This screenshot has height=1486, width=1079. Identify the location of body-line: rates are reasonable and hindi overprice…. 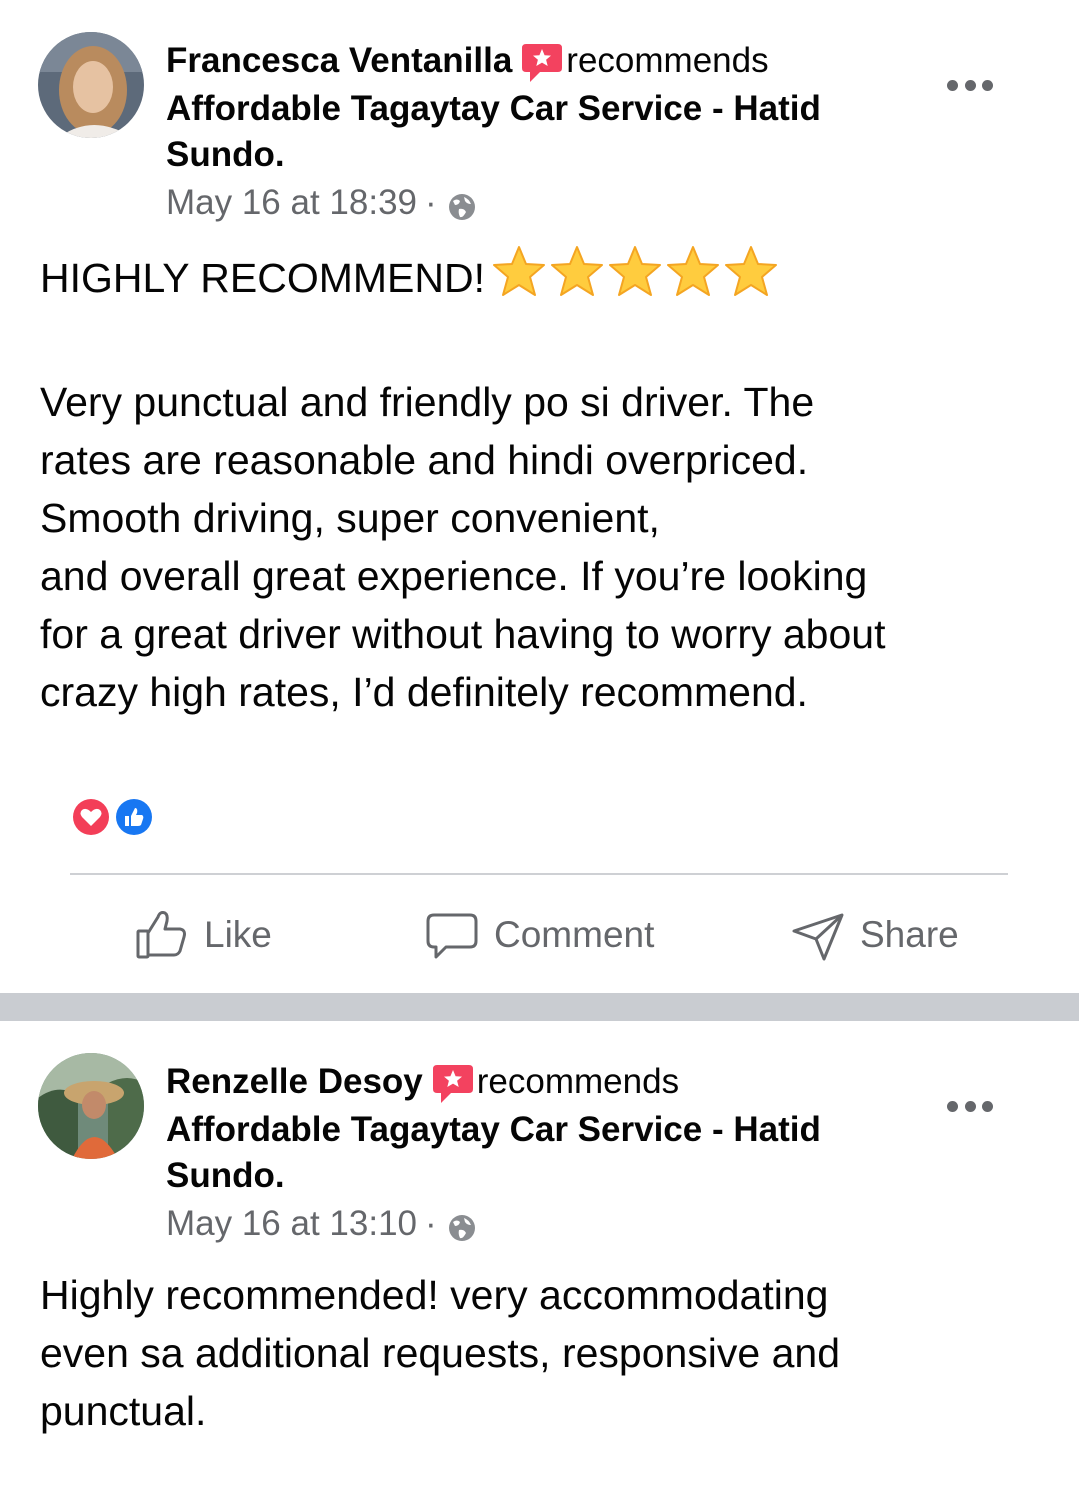
(424, 460).